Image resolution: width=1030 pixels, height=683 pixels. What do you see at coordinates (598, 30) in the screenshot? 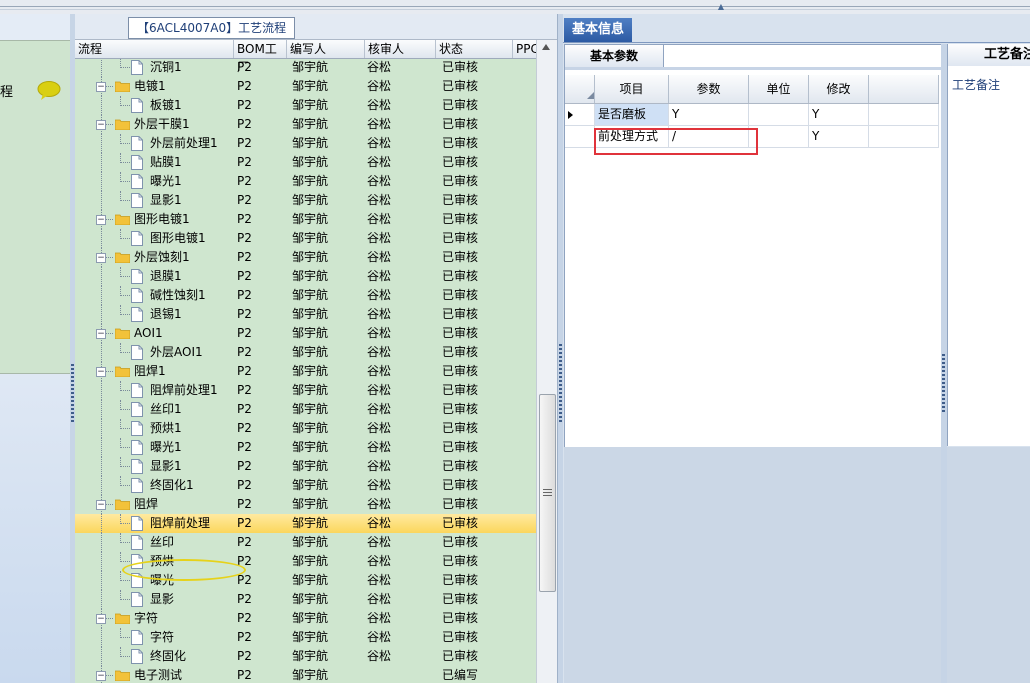
I see `tab-basic-info: 基本信息` at bounding box center [598, 30].